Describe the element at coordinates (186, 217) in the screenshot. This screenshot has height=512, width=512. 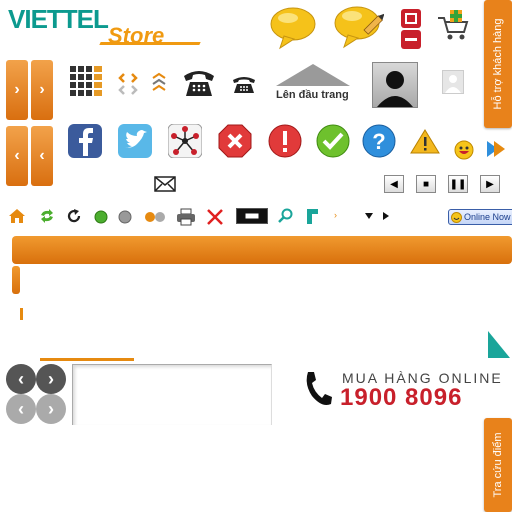
I see `print-icon` at that location.